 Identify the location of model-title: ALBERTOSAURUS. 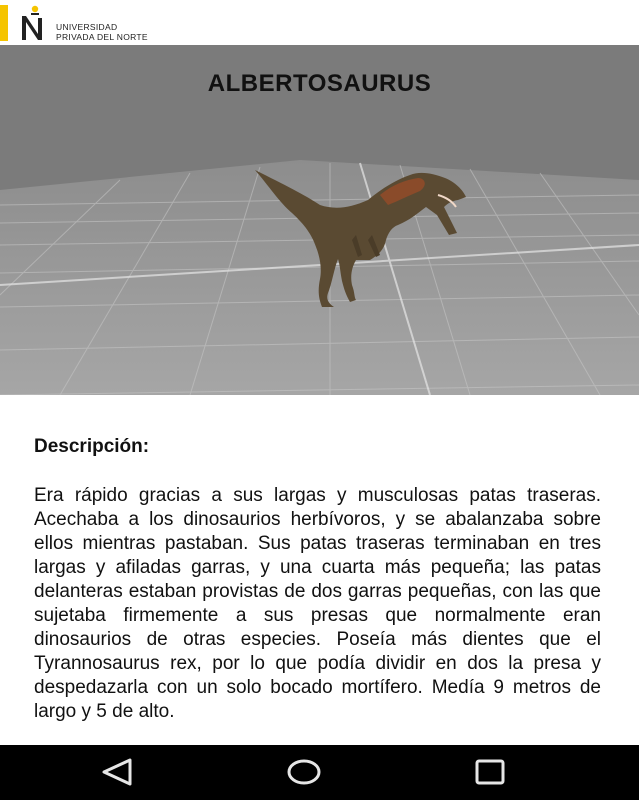
(319, 83).